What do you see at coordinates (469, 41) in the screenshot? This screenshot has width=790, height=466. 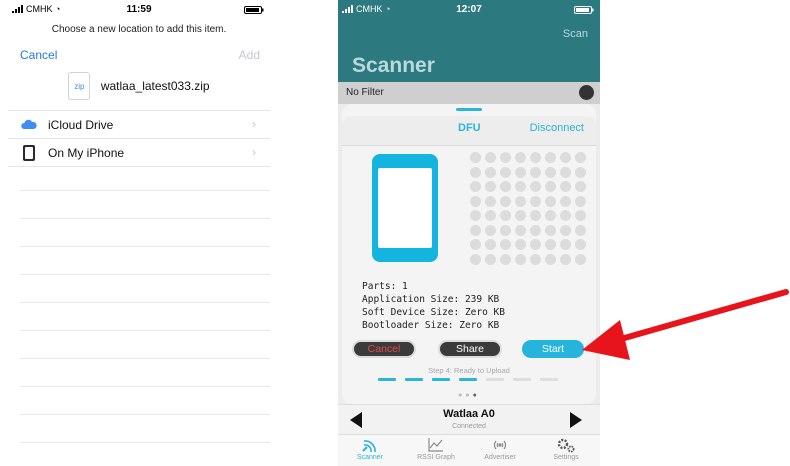 I see `scanner-header: CMHK ◔ 12:07 Scan Scanner` at bounding box center [469, 41].